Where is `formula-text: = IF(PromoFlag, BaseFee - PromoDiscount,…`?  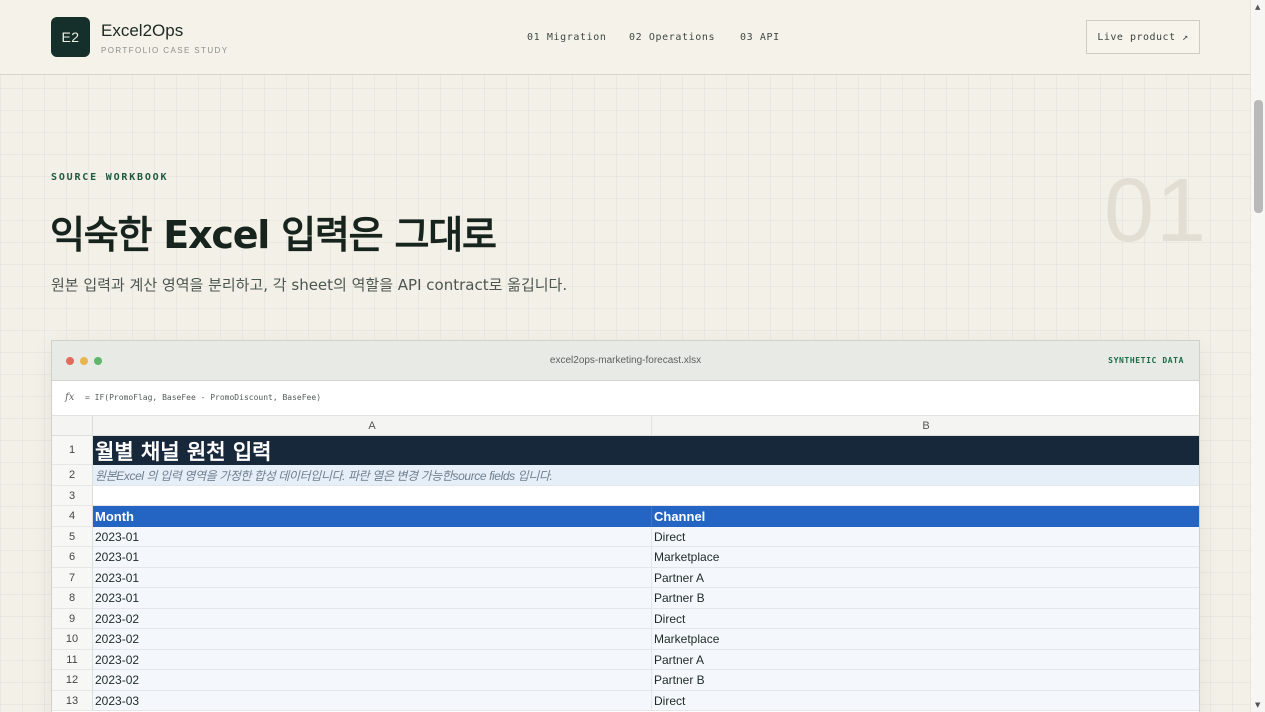 formula-text: = IF(PromoFlag, BaseFee - PromoDiscount,… is located at coordinates (203, 397).